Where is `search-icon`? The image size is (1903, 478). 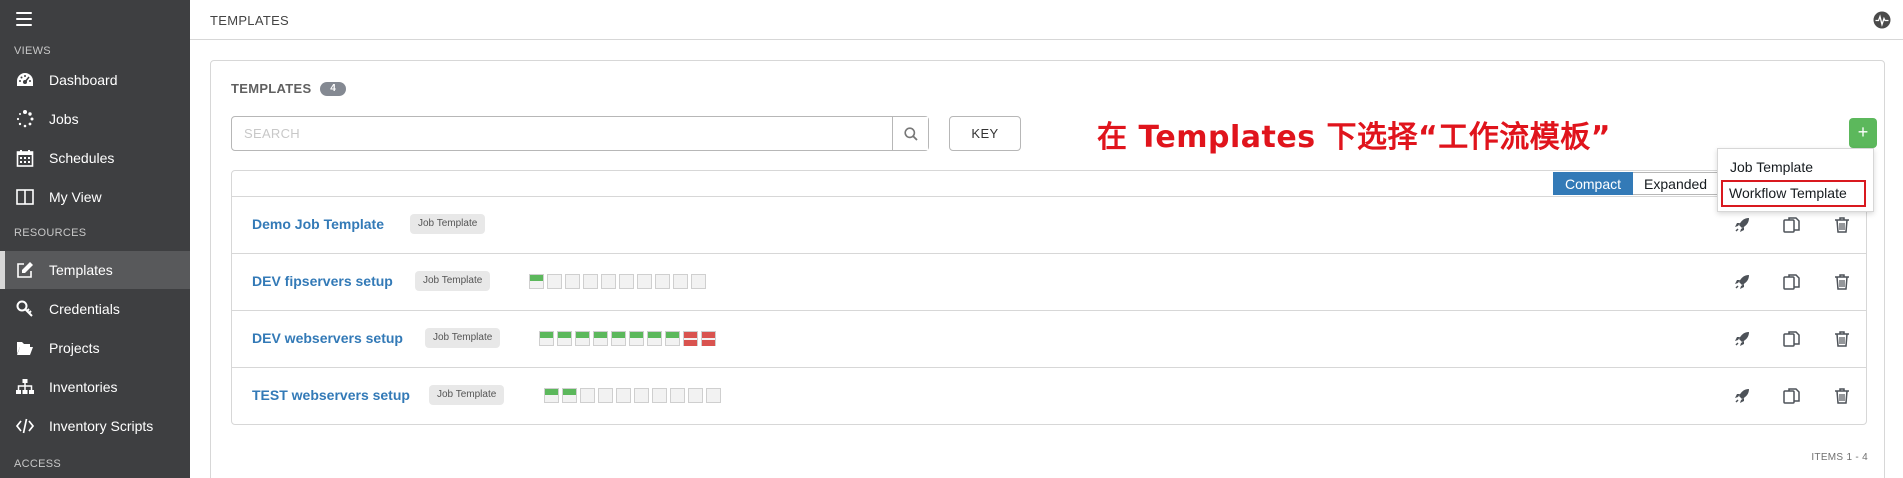
search-icon is located at coordinates (910, 133).